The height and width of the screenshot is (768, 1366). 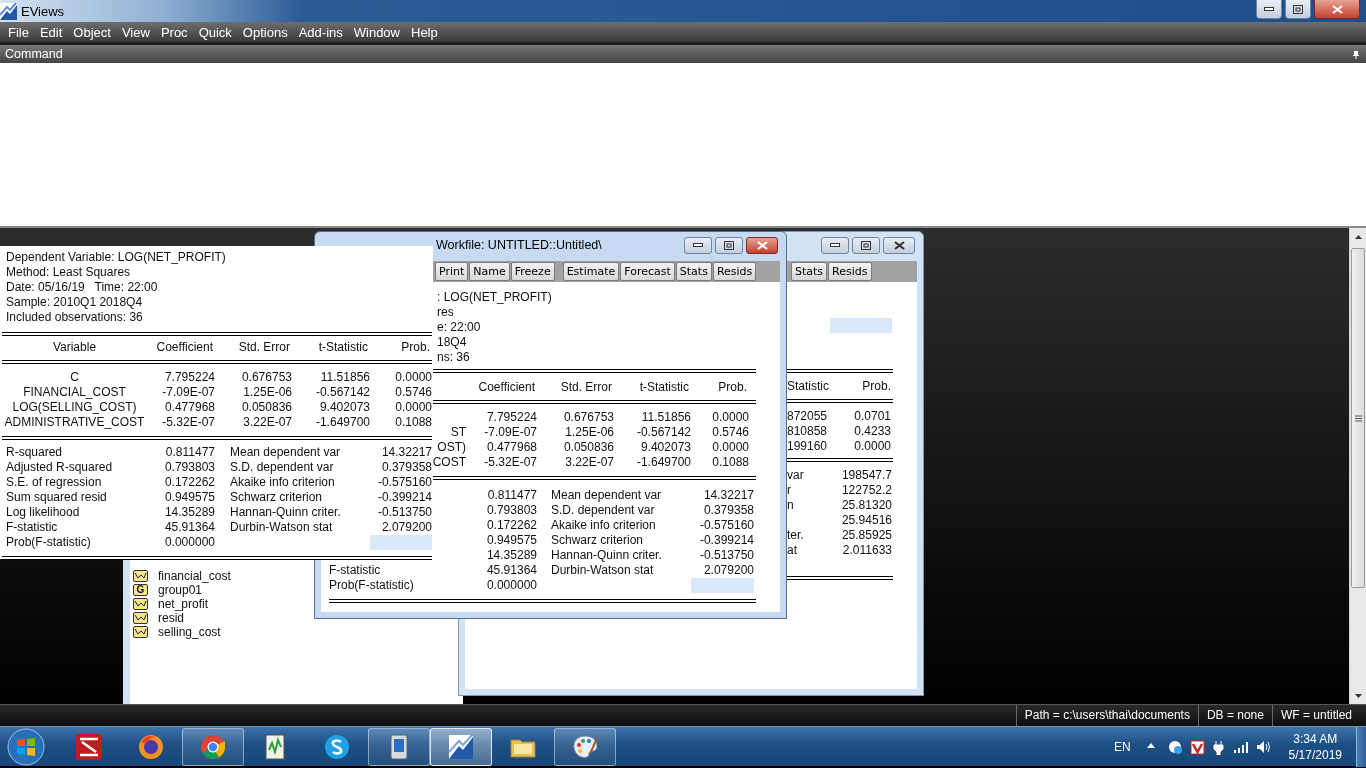 I want to click on stat-value: 0.811477, so click(x=511, y=495).